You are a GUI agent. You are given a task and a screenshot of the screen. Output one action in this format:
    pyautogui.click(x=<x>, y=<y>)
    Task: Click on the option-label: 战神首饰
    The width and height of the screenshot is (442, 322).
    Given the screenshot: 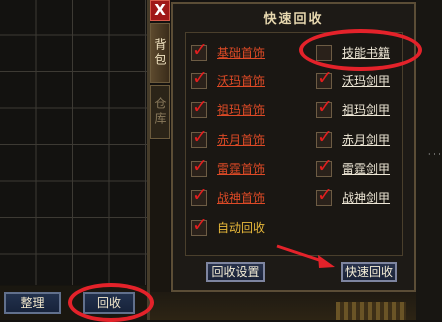 What is the action you would take?
    pyautogui.click(x=241, y=198)
    